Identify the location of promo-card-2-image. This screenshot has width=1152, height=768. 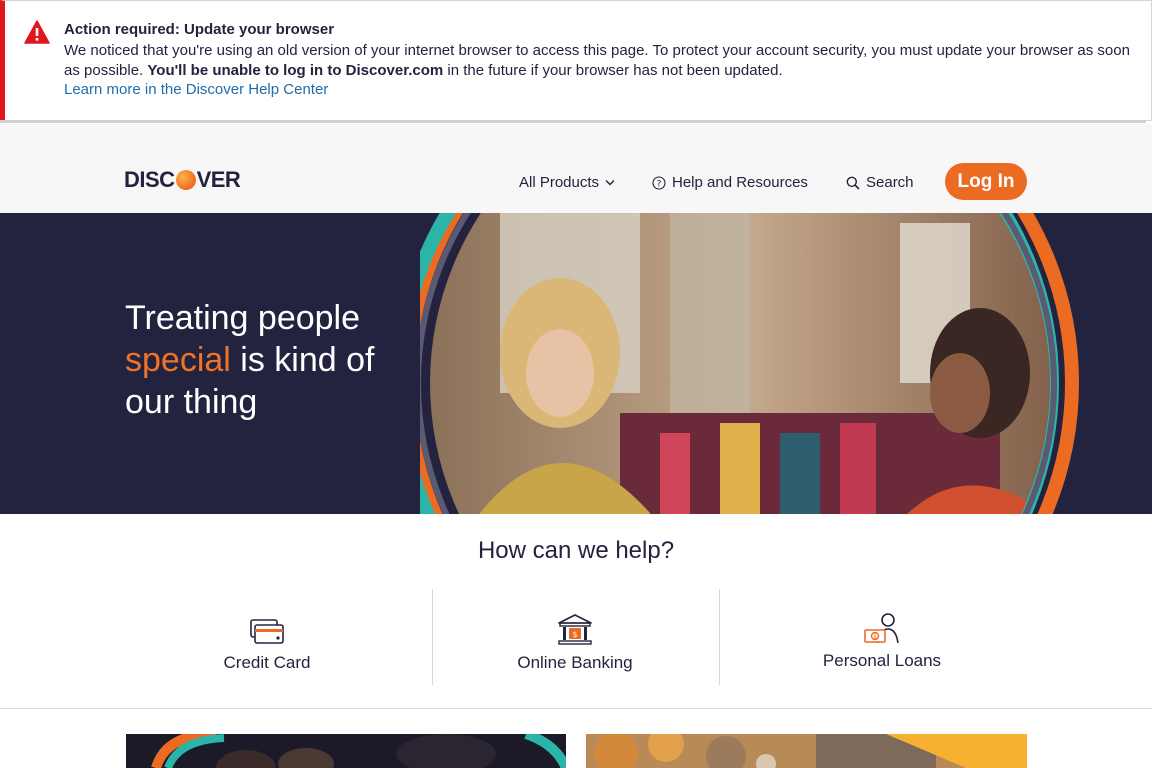
(806, 751).